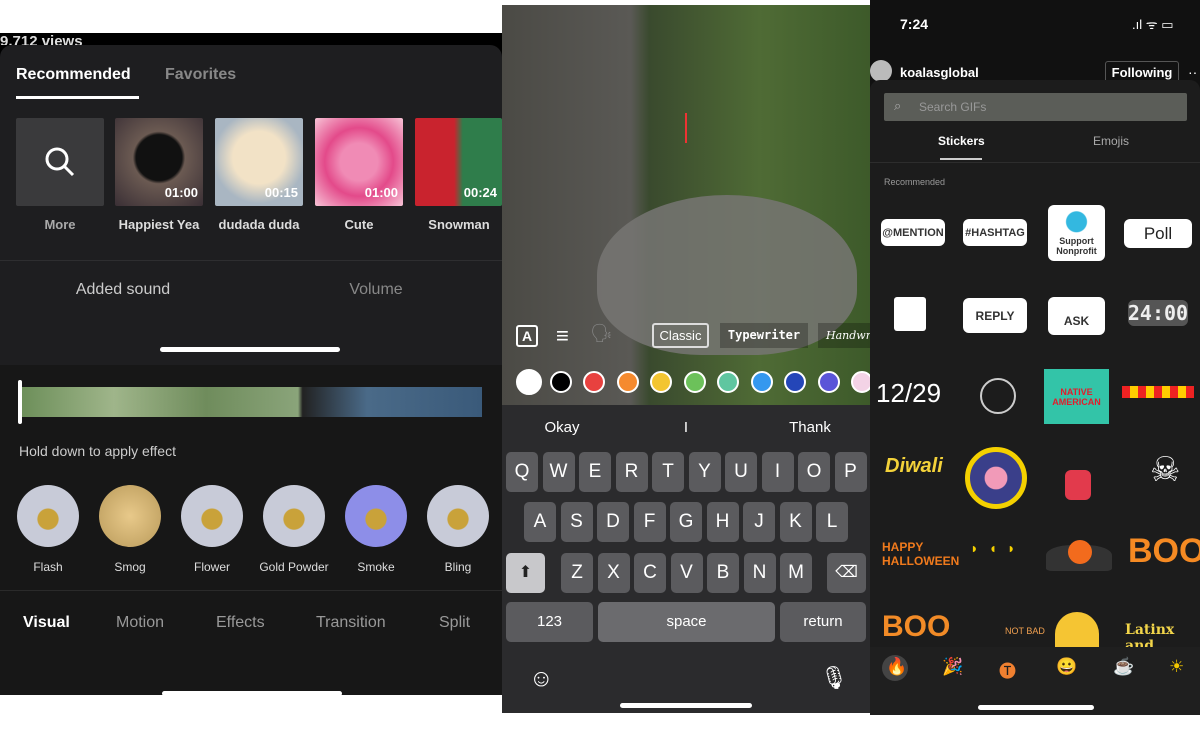  I want to click on key-u: U, so click(741, 472).